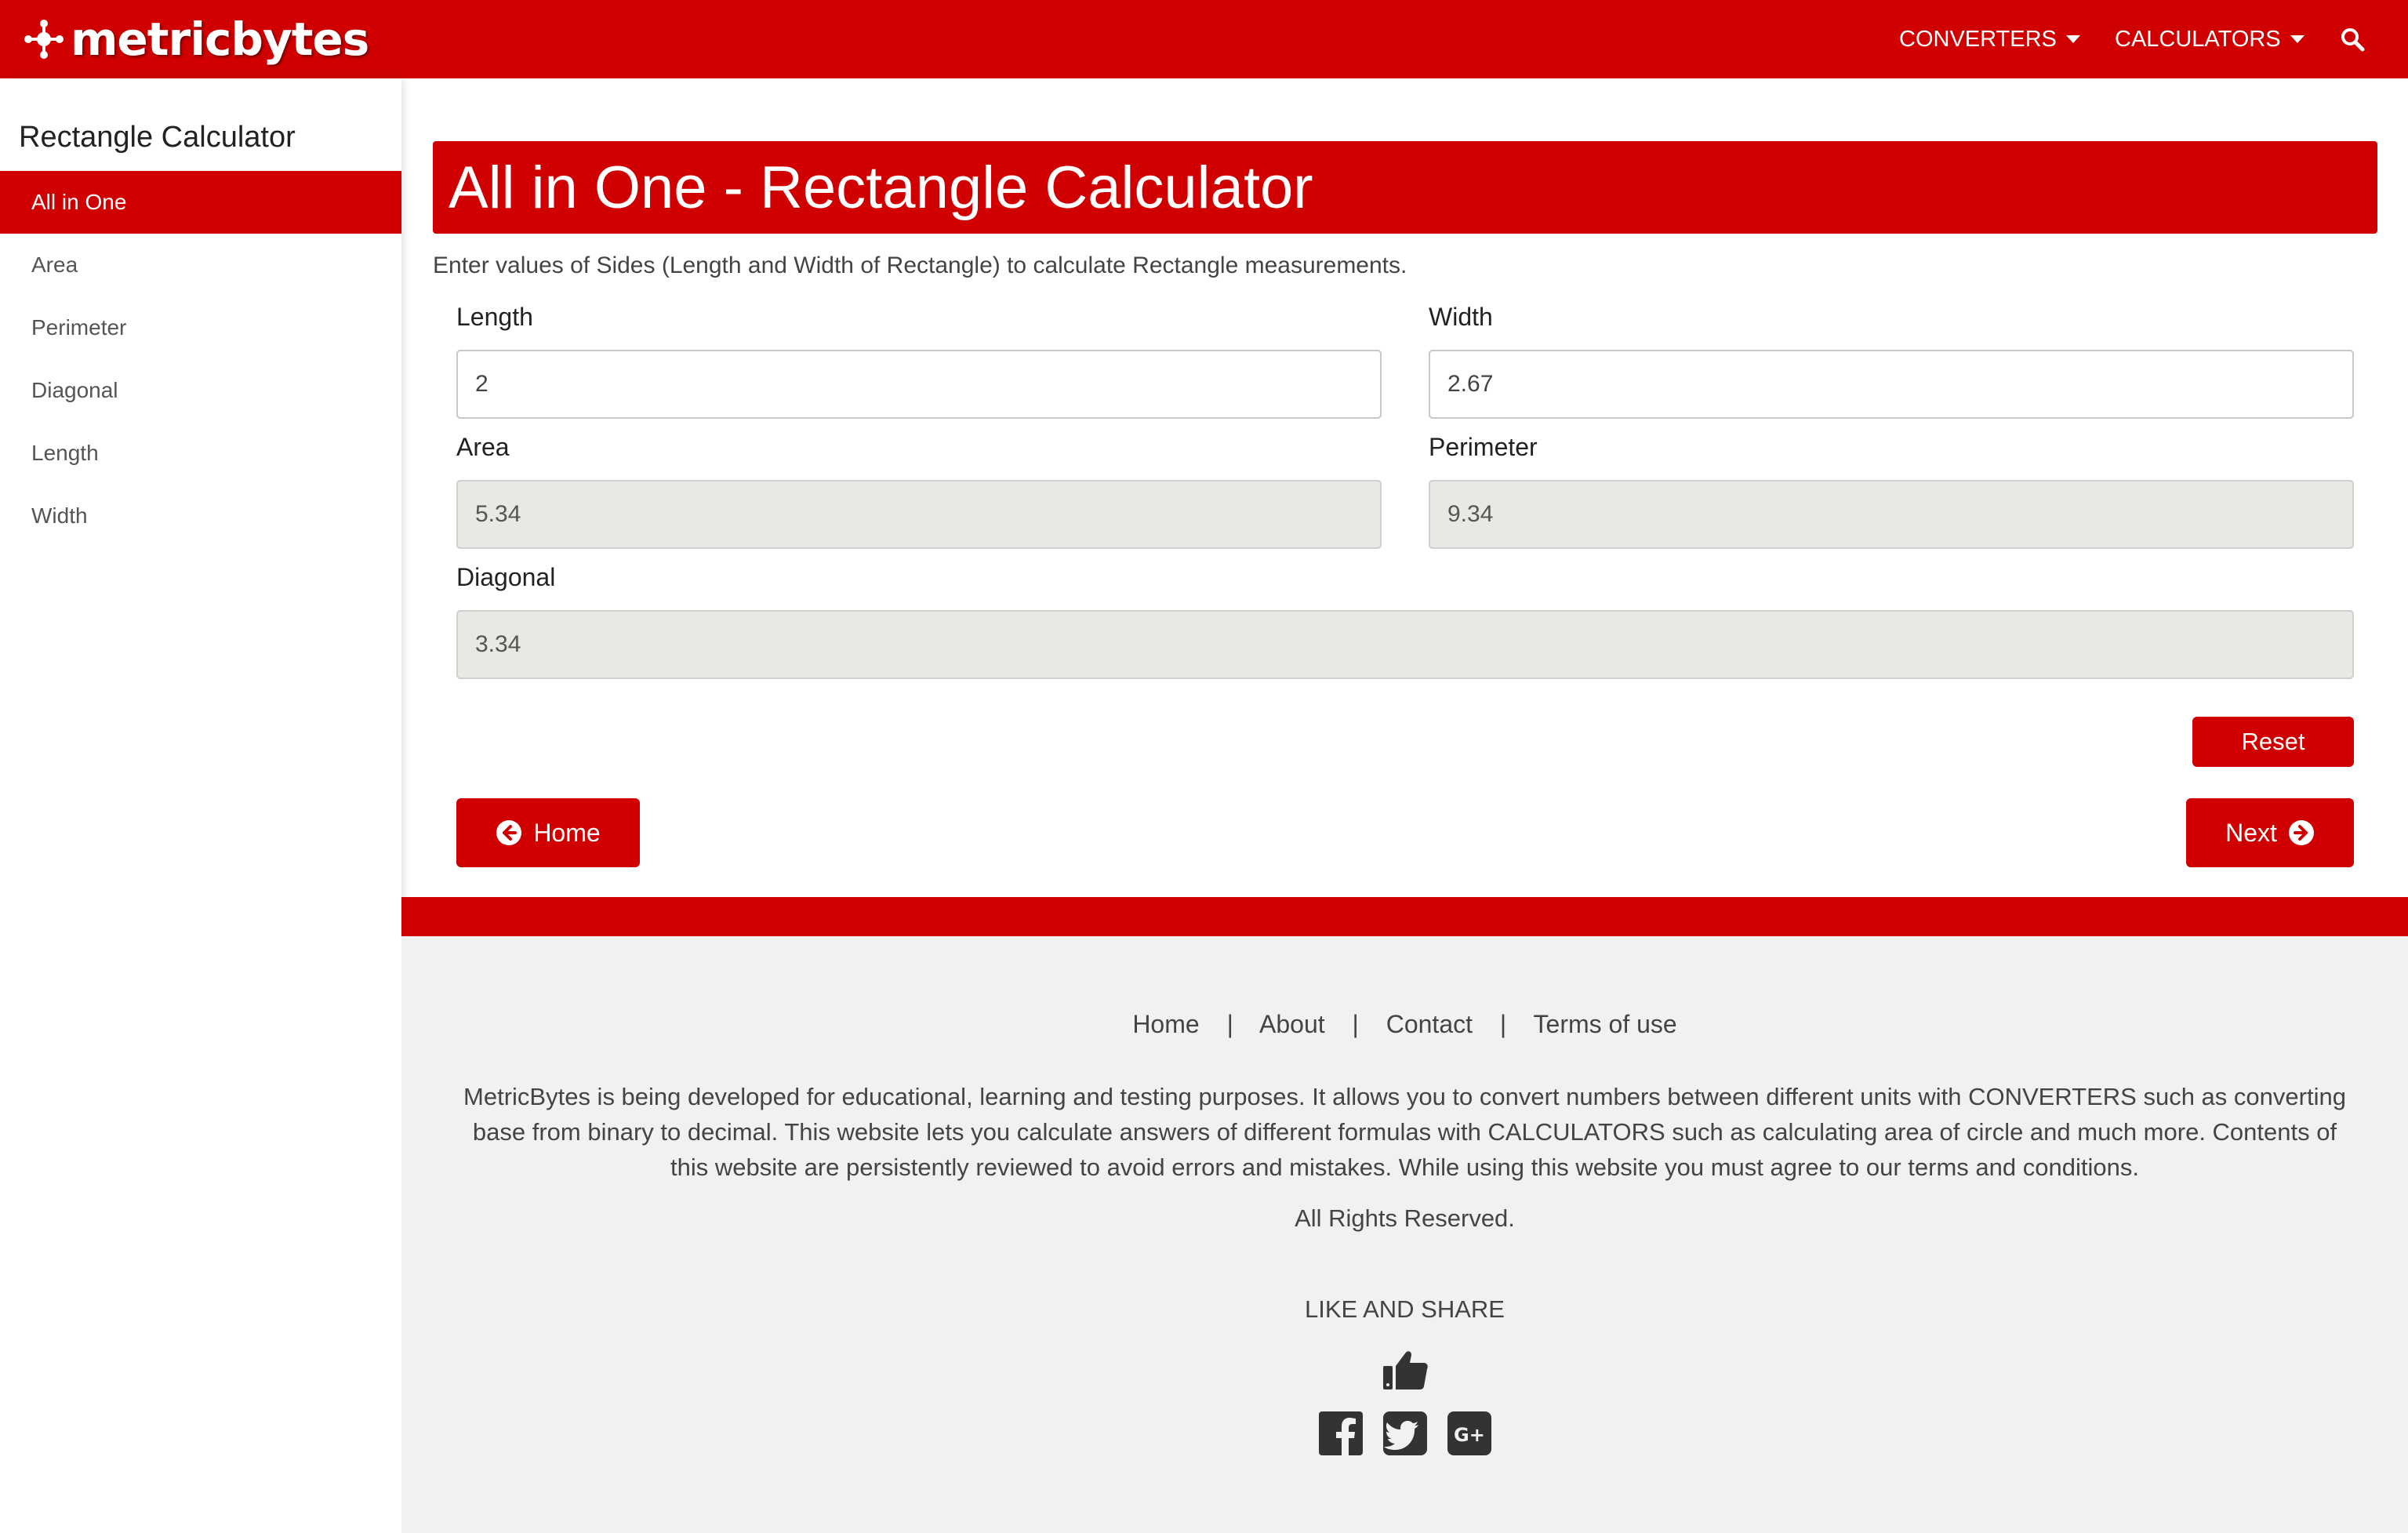 Image resolution: width=2408 pixels, height=1533 pixels. I want to click on page-title: All in One - Rectangle Calculator, so click(881, 188).